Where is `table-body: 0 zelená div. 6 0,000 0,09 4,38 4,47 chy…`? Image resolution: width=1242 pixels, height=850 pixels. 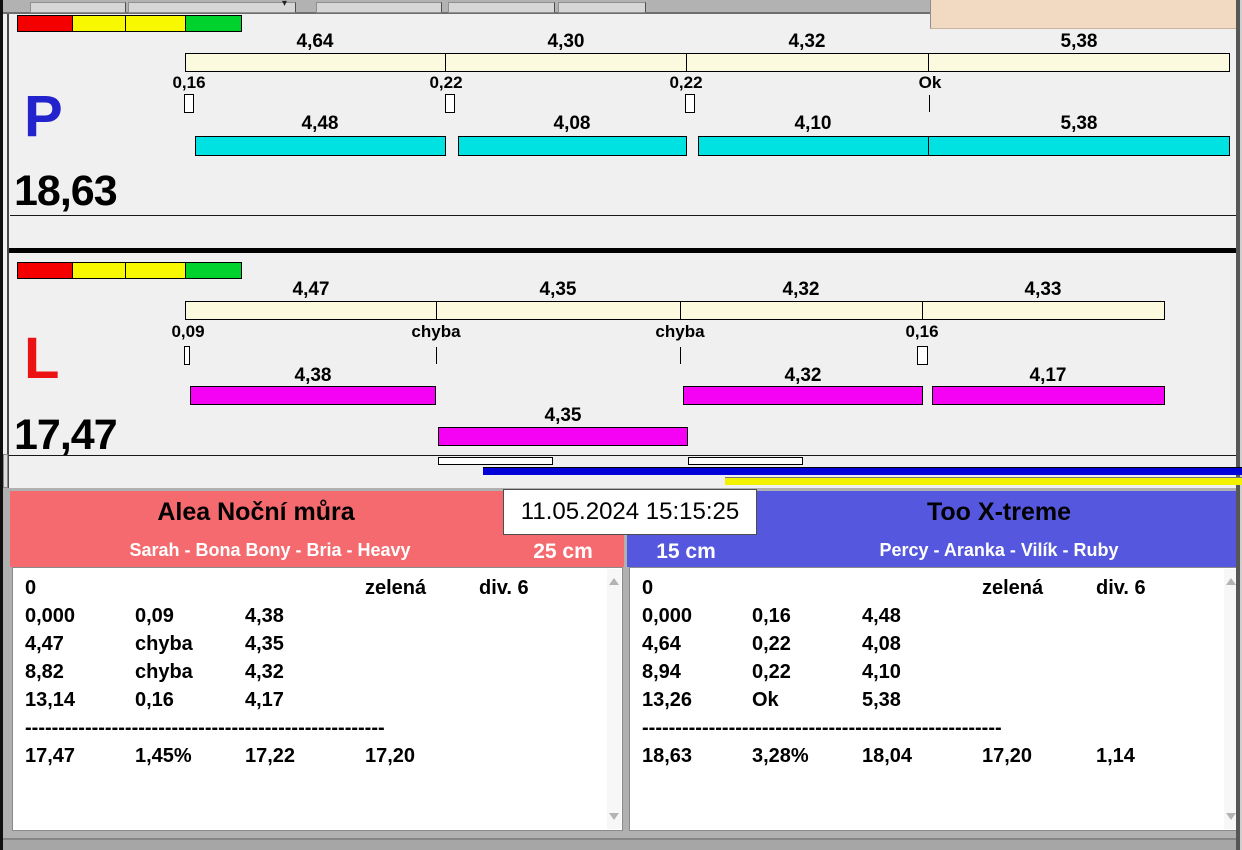
table-body: 0 zelená div. 6 0,000 0,09 4,38 4,47 chy… is located at coordinates (309, 673).